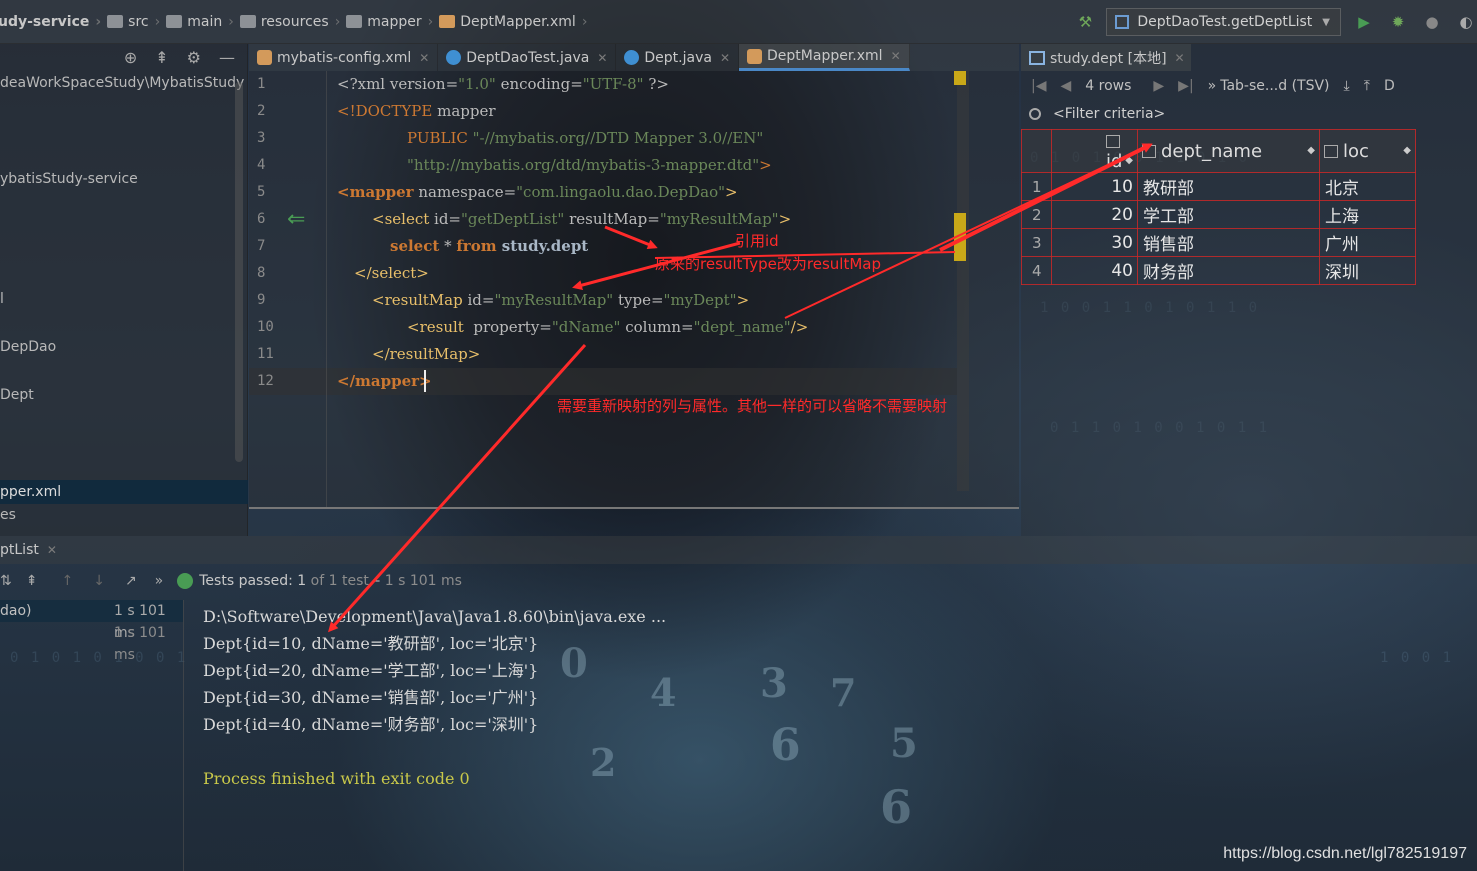 The width and height of the screenshot is (1477, 871). What do you see at coordinates (757, 241) in the screenshot?
I see `annotation-ref-id: 引用id` at bounding box center [757, 241].